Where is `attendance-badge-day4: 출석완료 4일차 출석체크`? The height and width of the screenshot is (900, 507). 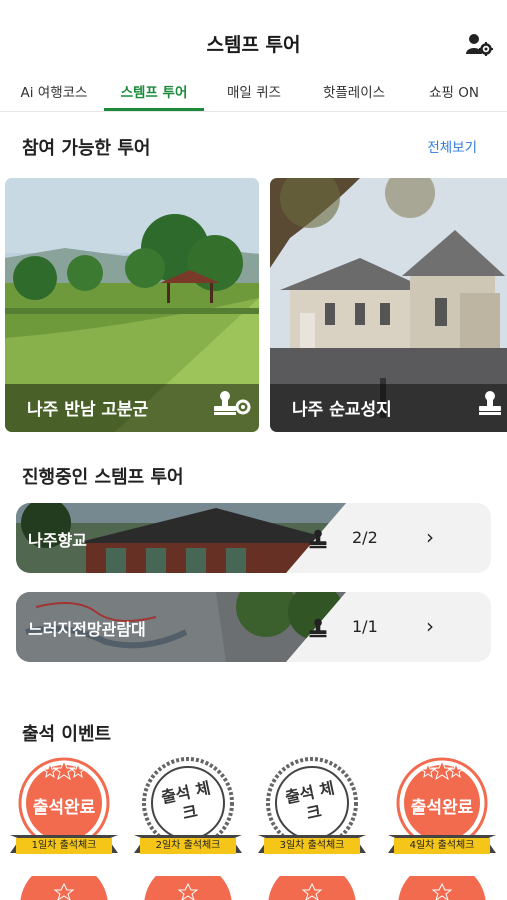
attendance-badge-day4: 출석완료 4일차 출석체크 is located at coordinates (442, 807).